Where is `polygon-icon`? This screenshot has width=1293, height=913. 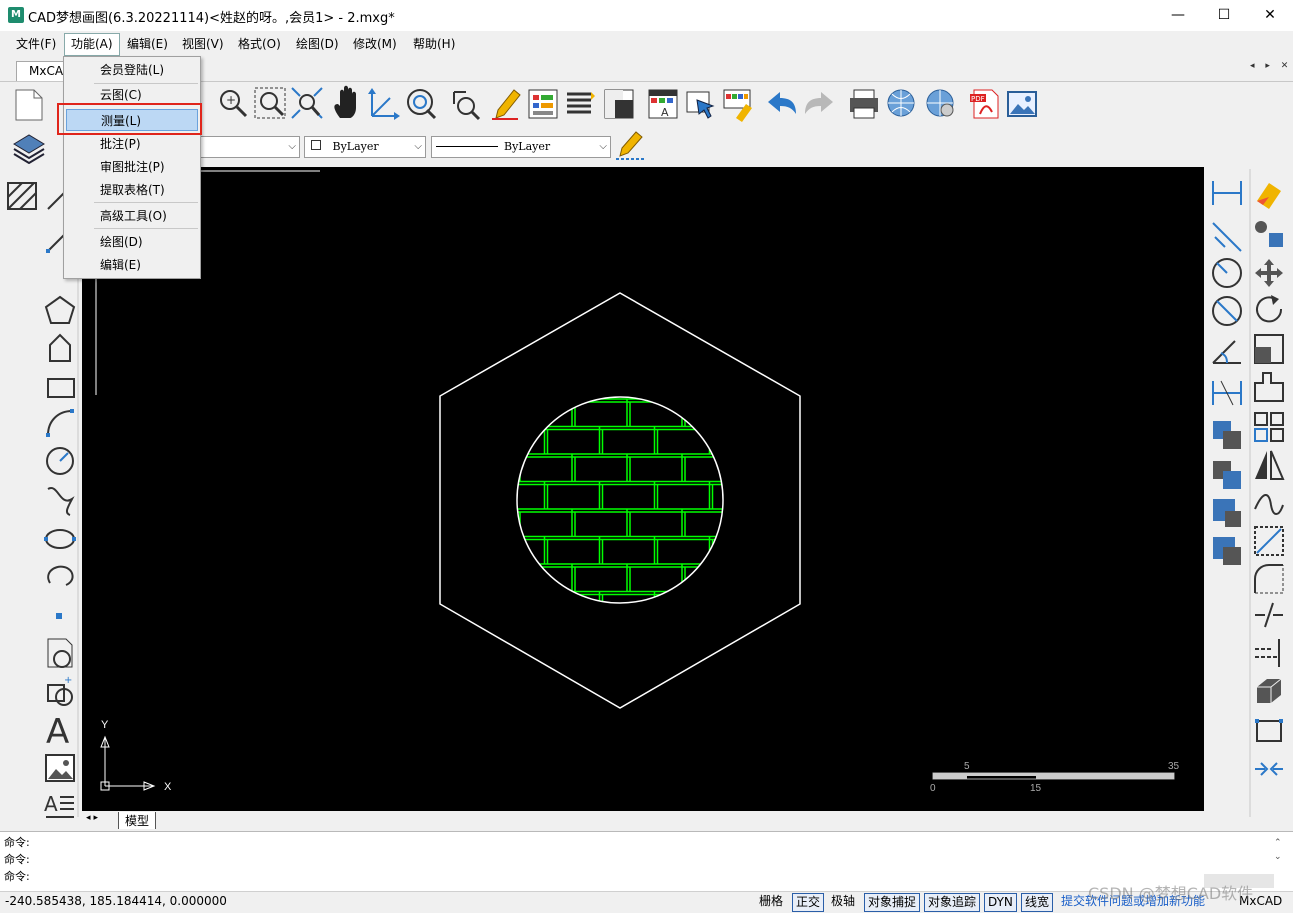
polygon-icon is located at coordinates (60, 309).